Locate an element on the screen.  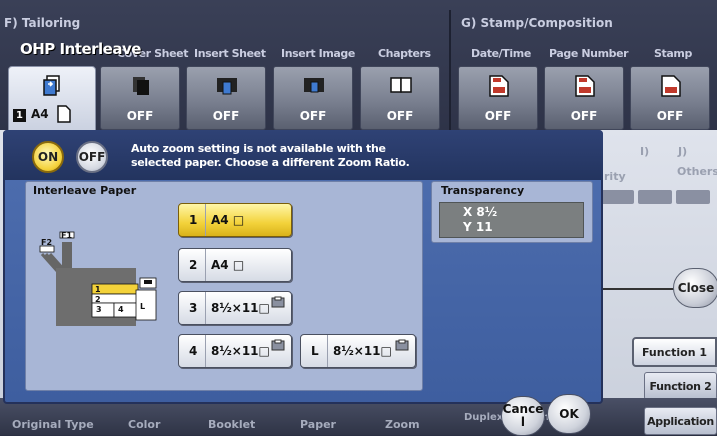
page-number-icon is located at coordinates (585, 86).